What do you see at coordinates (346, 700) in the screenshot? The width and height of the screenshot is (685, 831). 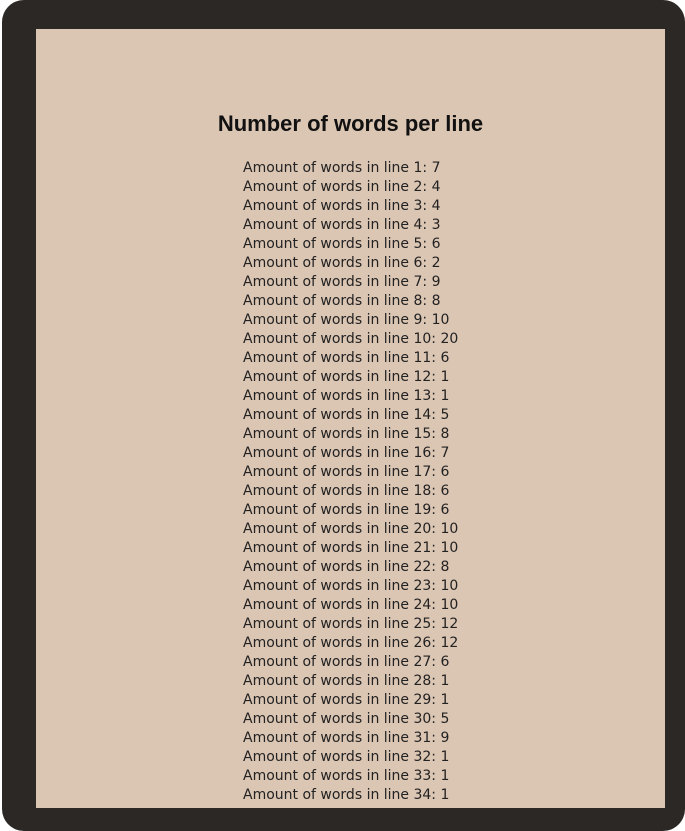 I see `list-item: Amount of words in line 29: 1` at bounding box center [346, 700].